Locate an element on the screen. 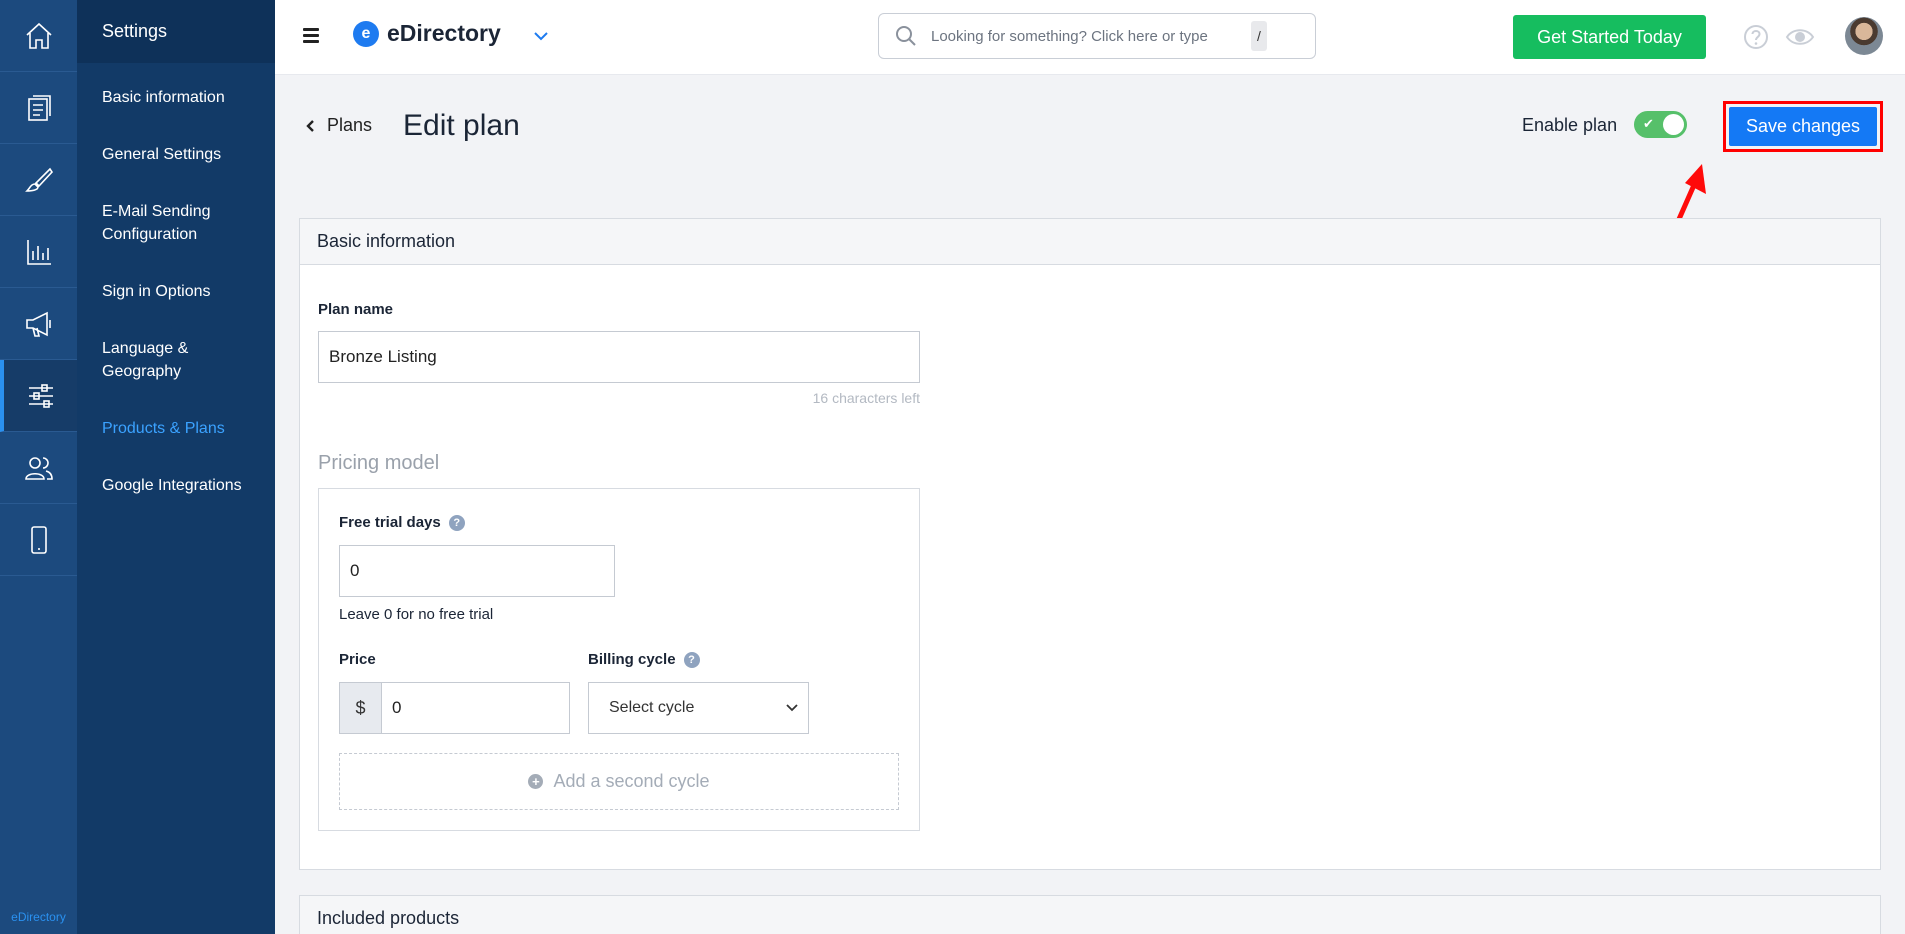  rail-item-promote is located at coordinates (38, 324).